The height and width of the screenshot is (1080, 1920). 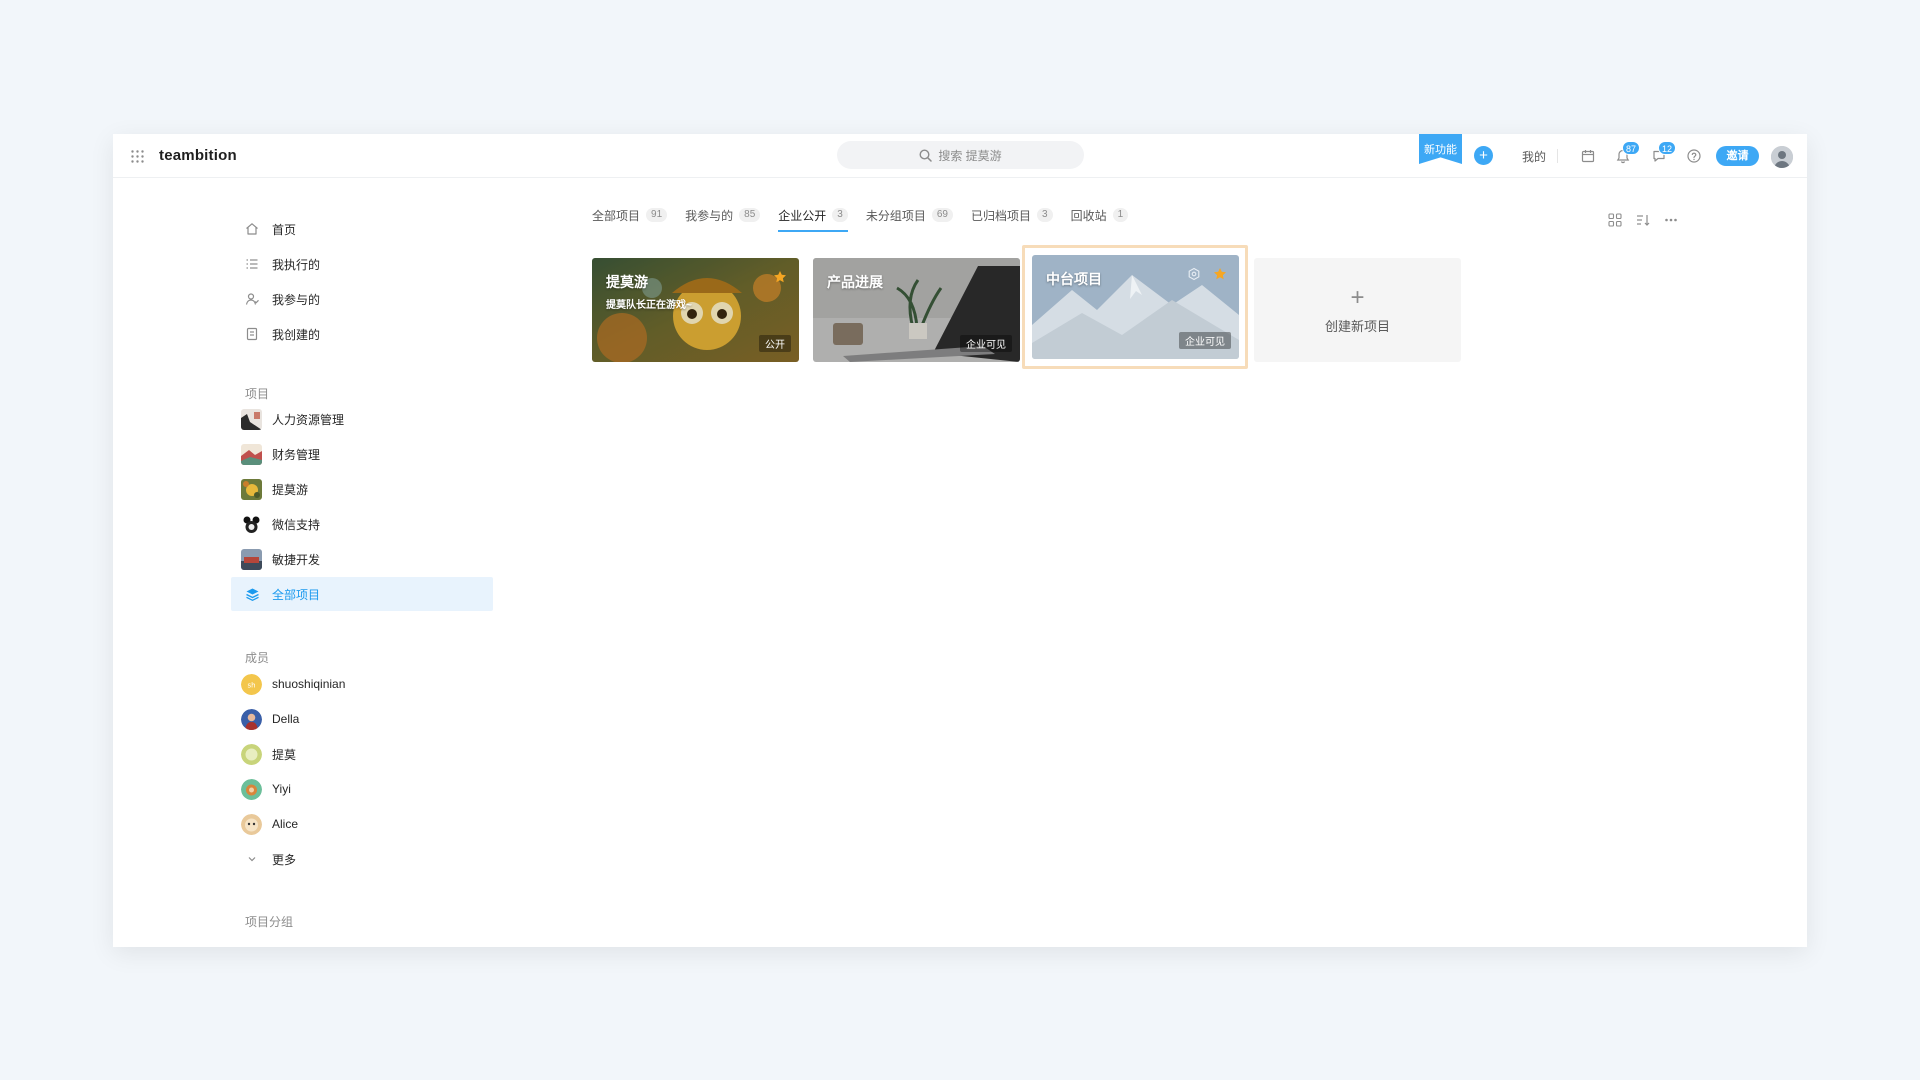 What do you see at coordinates (284, 754) in the screenshot?
I see `member-name: 提莫` at bounding box center [284, 754].